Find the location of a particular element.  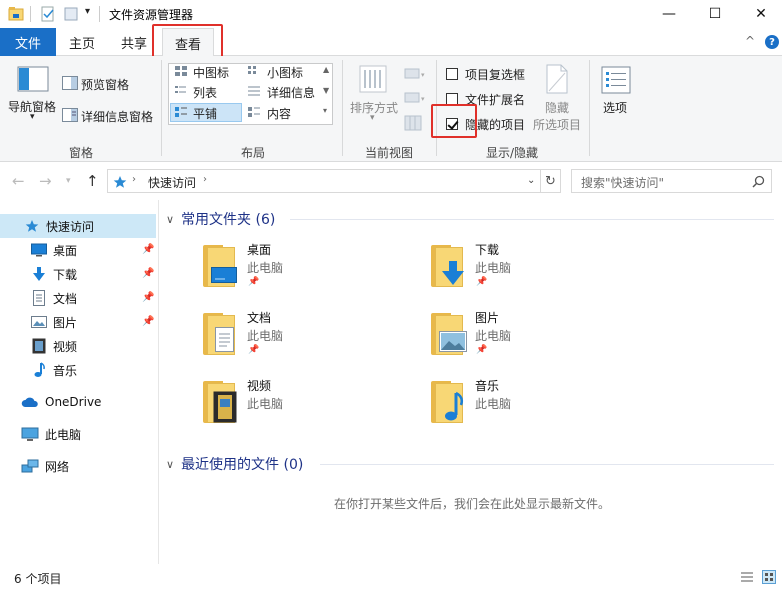

address-bar: › 快速访问 › ⌄ is located at coordinates (324, 181).